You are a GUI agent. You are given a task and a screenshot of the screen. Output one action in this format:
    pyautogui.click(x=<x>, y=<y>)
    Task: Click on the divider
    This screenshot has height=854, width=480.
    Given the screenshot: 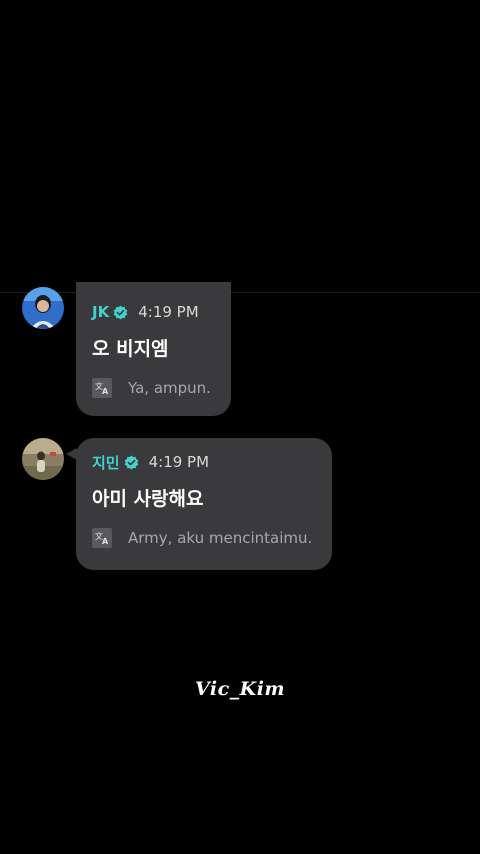 What is the action you would take?
    pyautogui.click(x=240, y=292)
    